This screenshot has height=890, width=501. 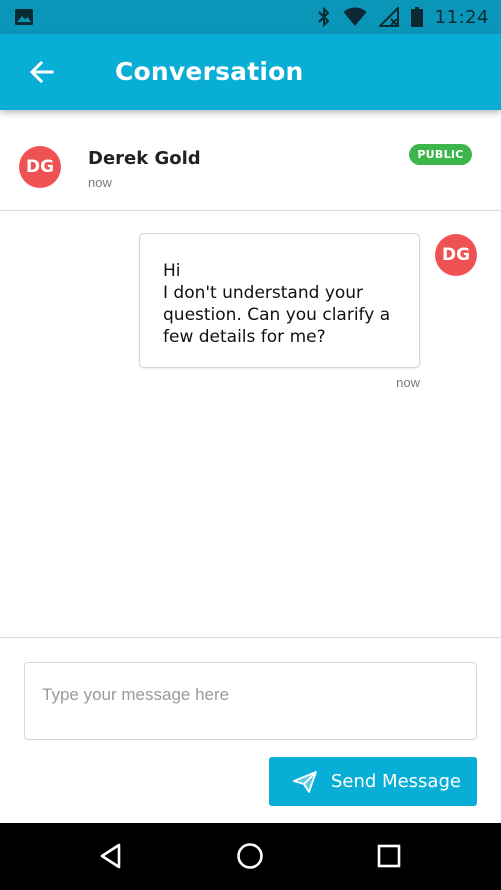 What do you see at coordinates (388, 17) in the screenshot?
I see `signal-off-icon` at bounding box center [388, 17].